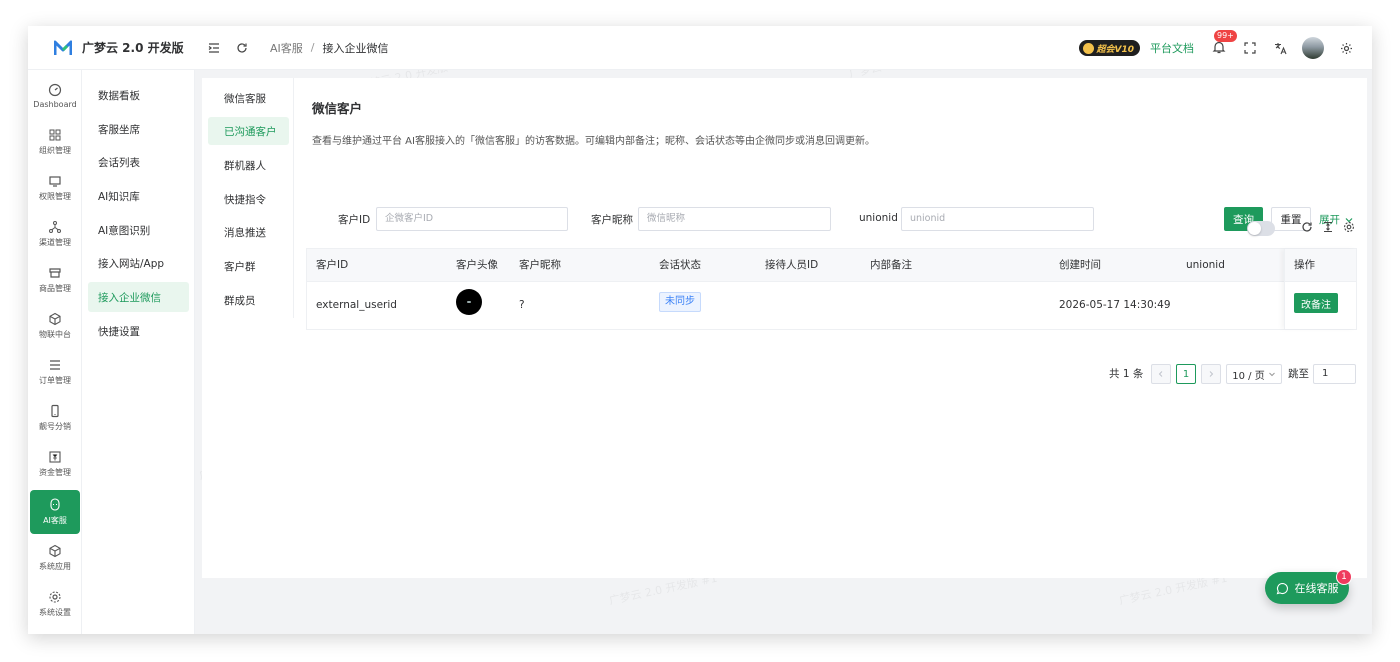 The height and width of the screenshot is (662, 1400). I want to click on phone-icon, so click(55, 411).